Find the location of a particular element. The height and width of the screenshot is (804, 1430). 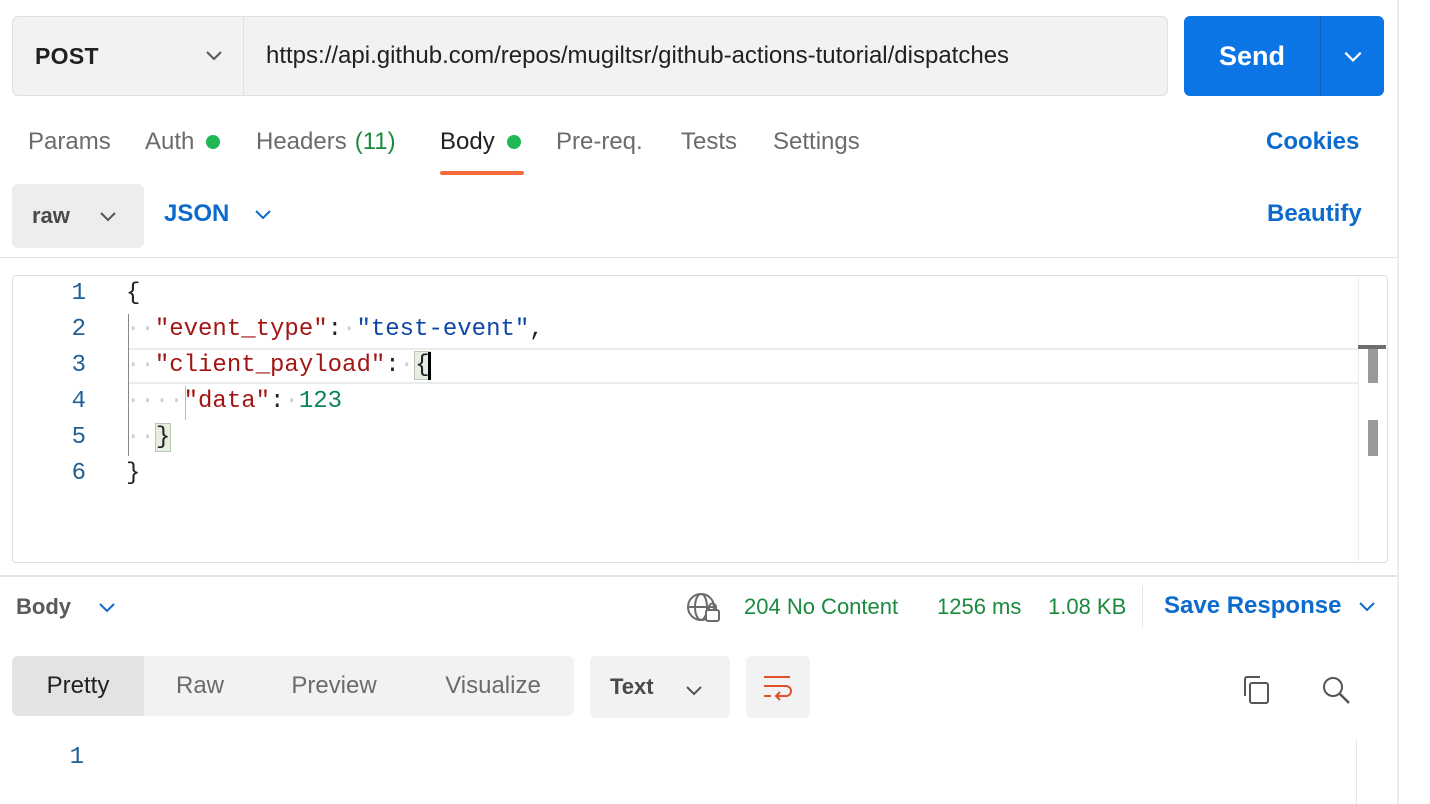

tab-label: Headers is located at coordinates (301, 141).